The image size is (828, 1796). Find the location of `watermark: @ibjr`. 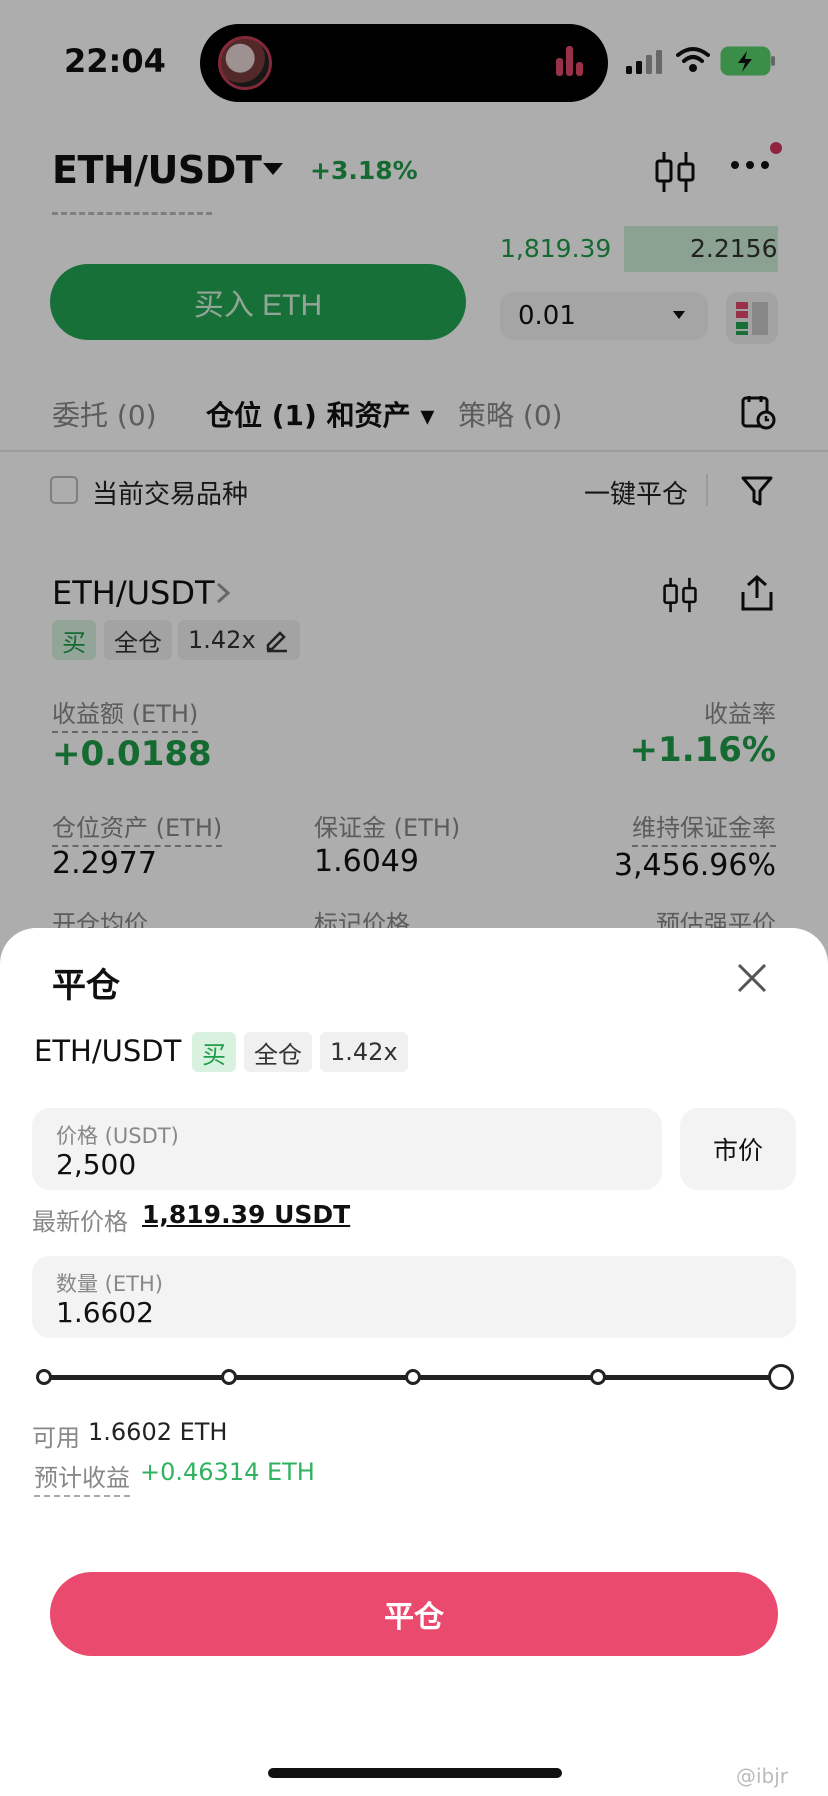

watermark: @ibjr is located at coordinates (762, 1776).